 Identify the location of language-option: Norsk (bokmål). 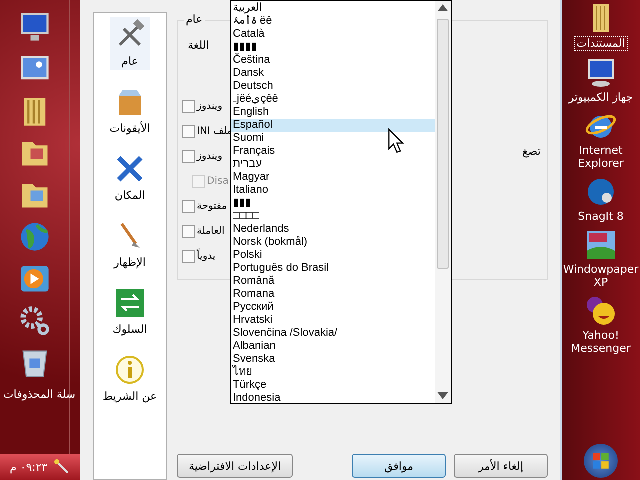
(333, 242).